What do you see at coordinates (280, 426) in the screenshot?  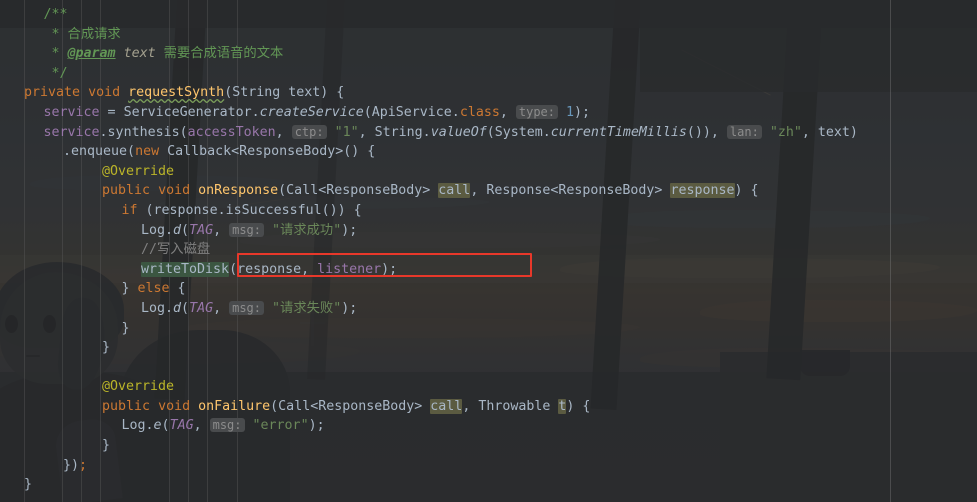 I see `code-token: "error"` at bounding box center [280, 426].